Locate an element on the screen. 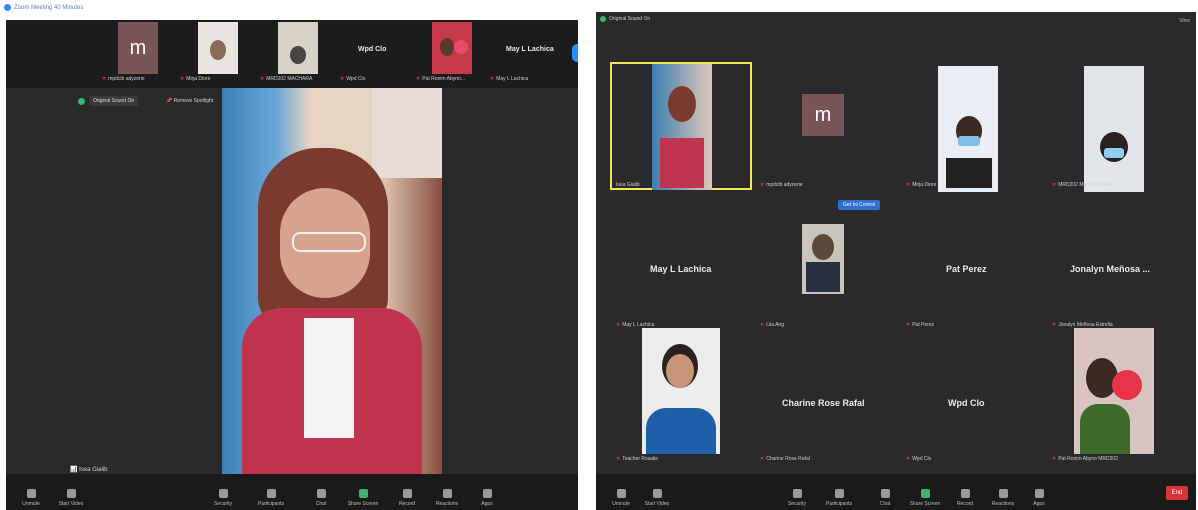  view-button: View is located at coordinates (1184, 21).